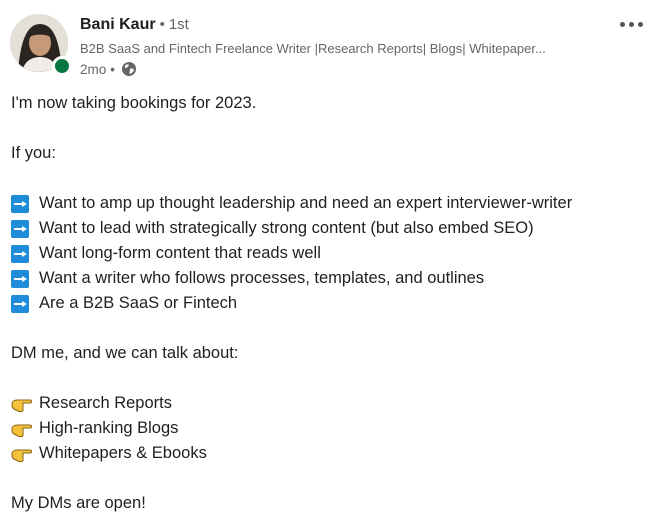 Image resolution: width=657 pixels, height=518 pixels. Describe the element at coordinates (41, 45) in the screenshot. I see `author-avatar` at that location.